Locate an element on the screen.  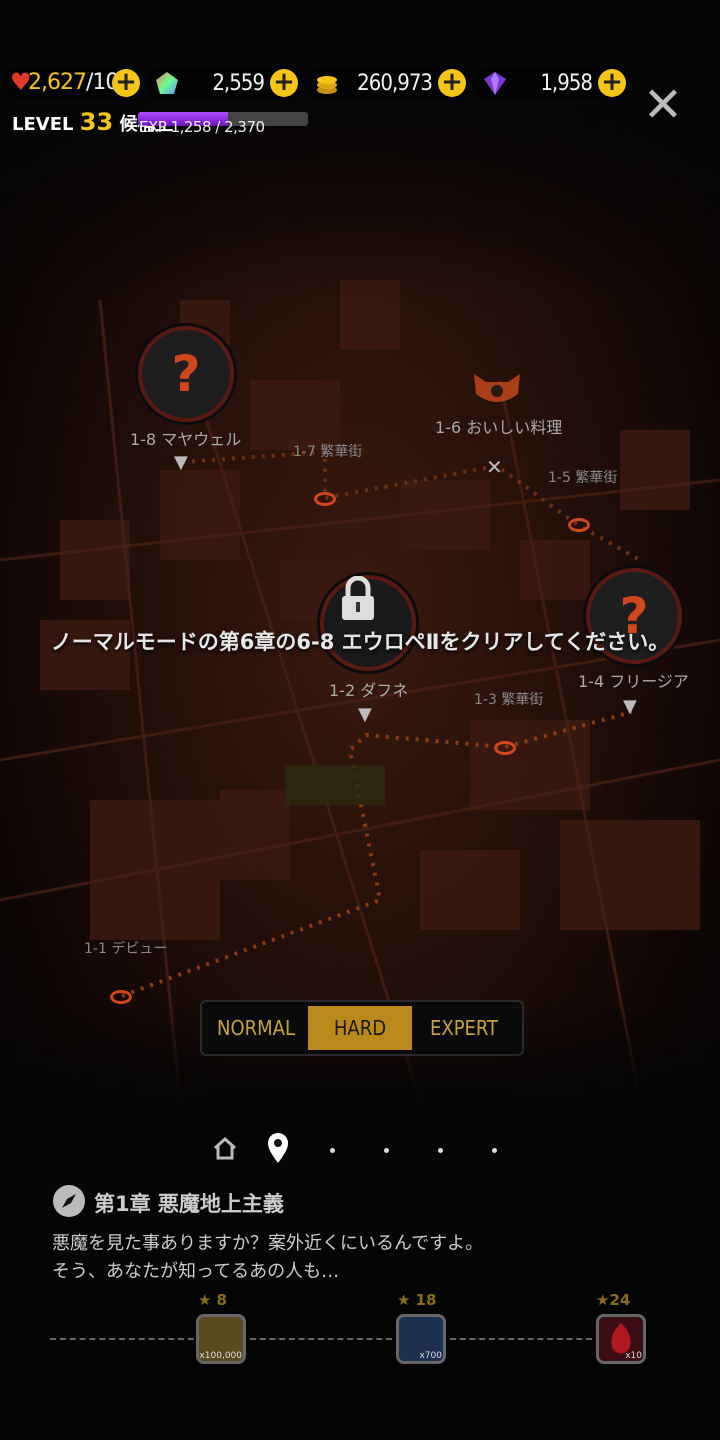
stage-label-1-6: 1-6 おいしい料理 is located at coordinates (499, 427).